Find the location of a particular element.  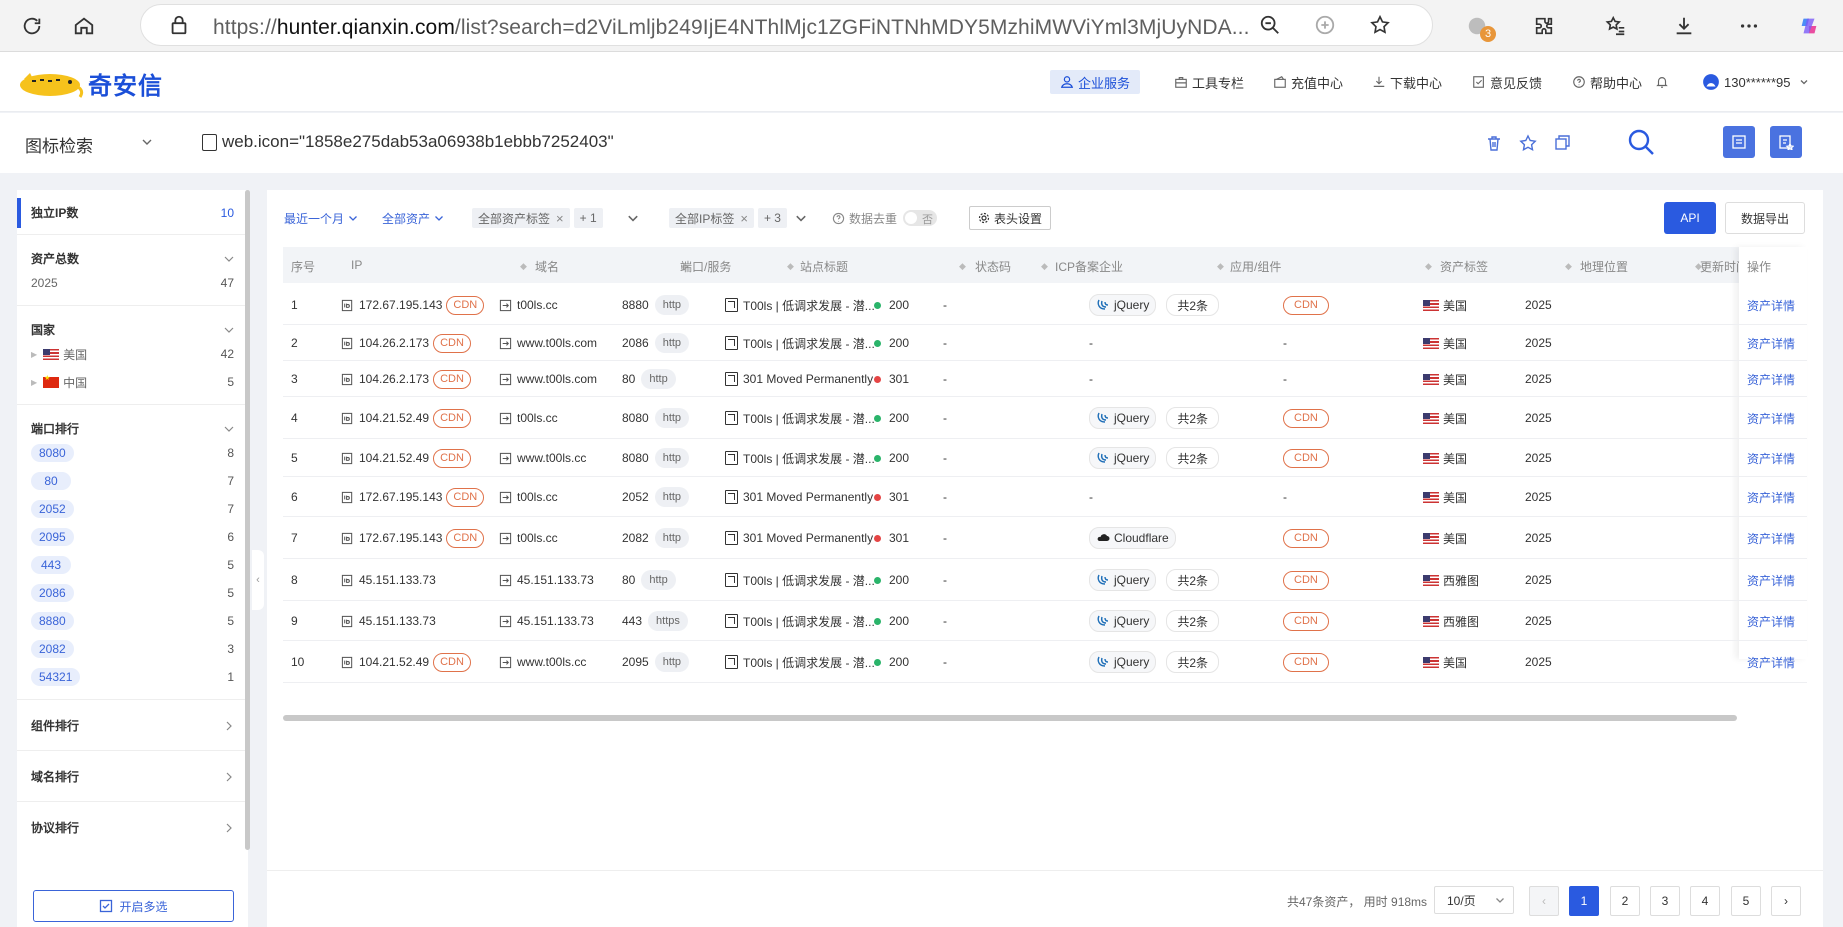

downloads-icon is located at coordinates (1684, 26).